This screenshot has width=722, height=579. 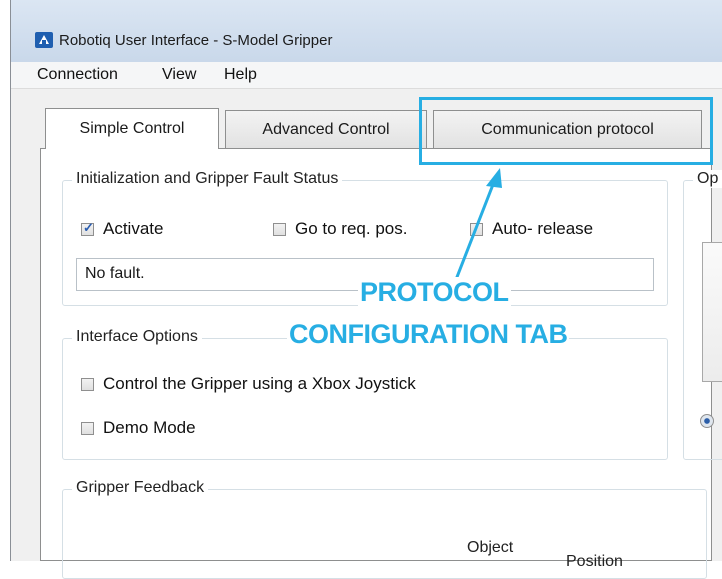 I want to click on window-title: Robotiq User Interface - S-Model Gripper, so click(x=196, y=40).